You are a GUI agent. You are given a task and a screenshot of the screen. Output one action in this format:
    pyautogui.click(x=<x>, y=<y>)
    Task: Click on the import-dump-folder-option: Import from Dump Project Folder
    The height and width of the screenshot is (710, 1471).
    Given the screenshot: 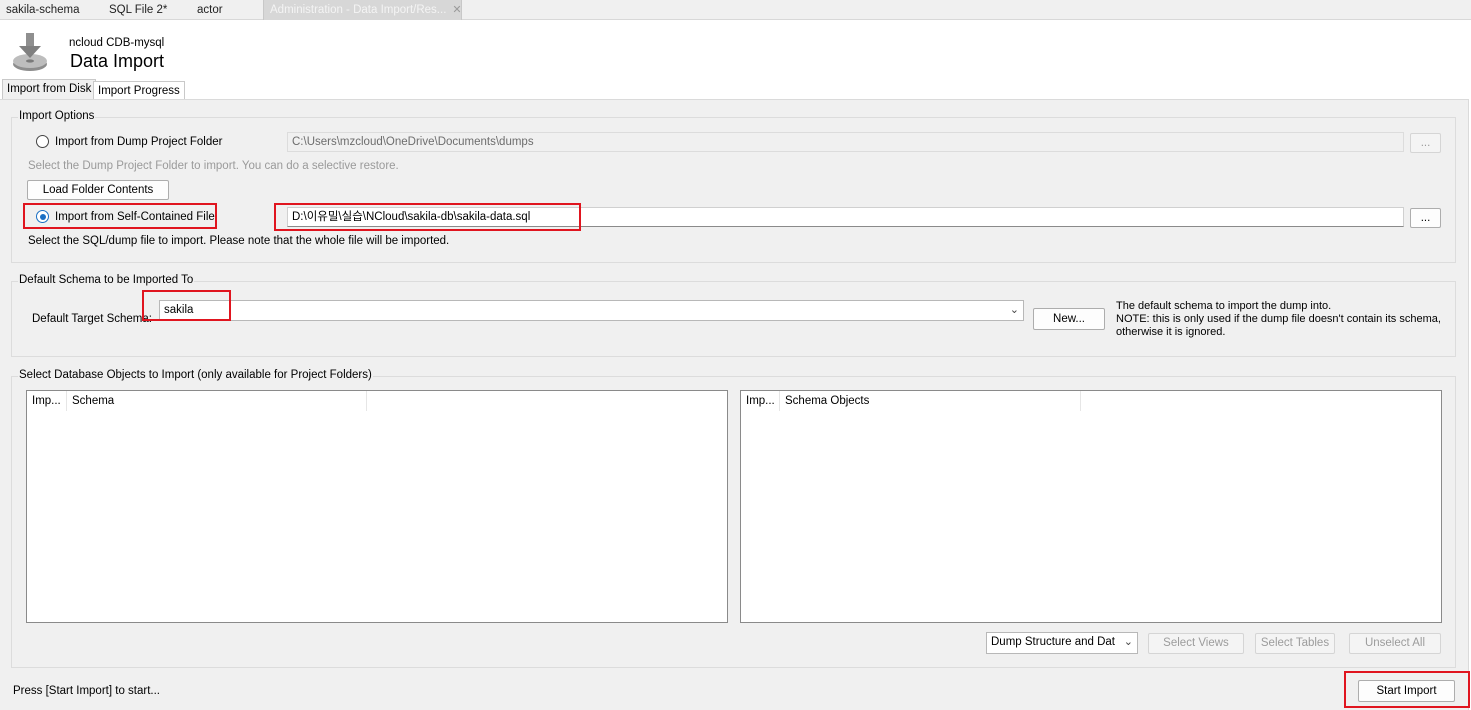 What is the action you would take?
    pyautogui.click(x=129, y=141)
    